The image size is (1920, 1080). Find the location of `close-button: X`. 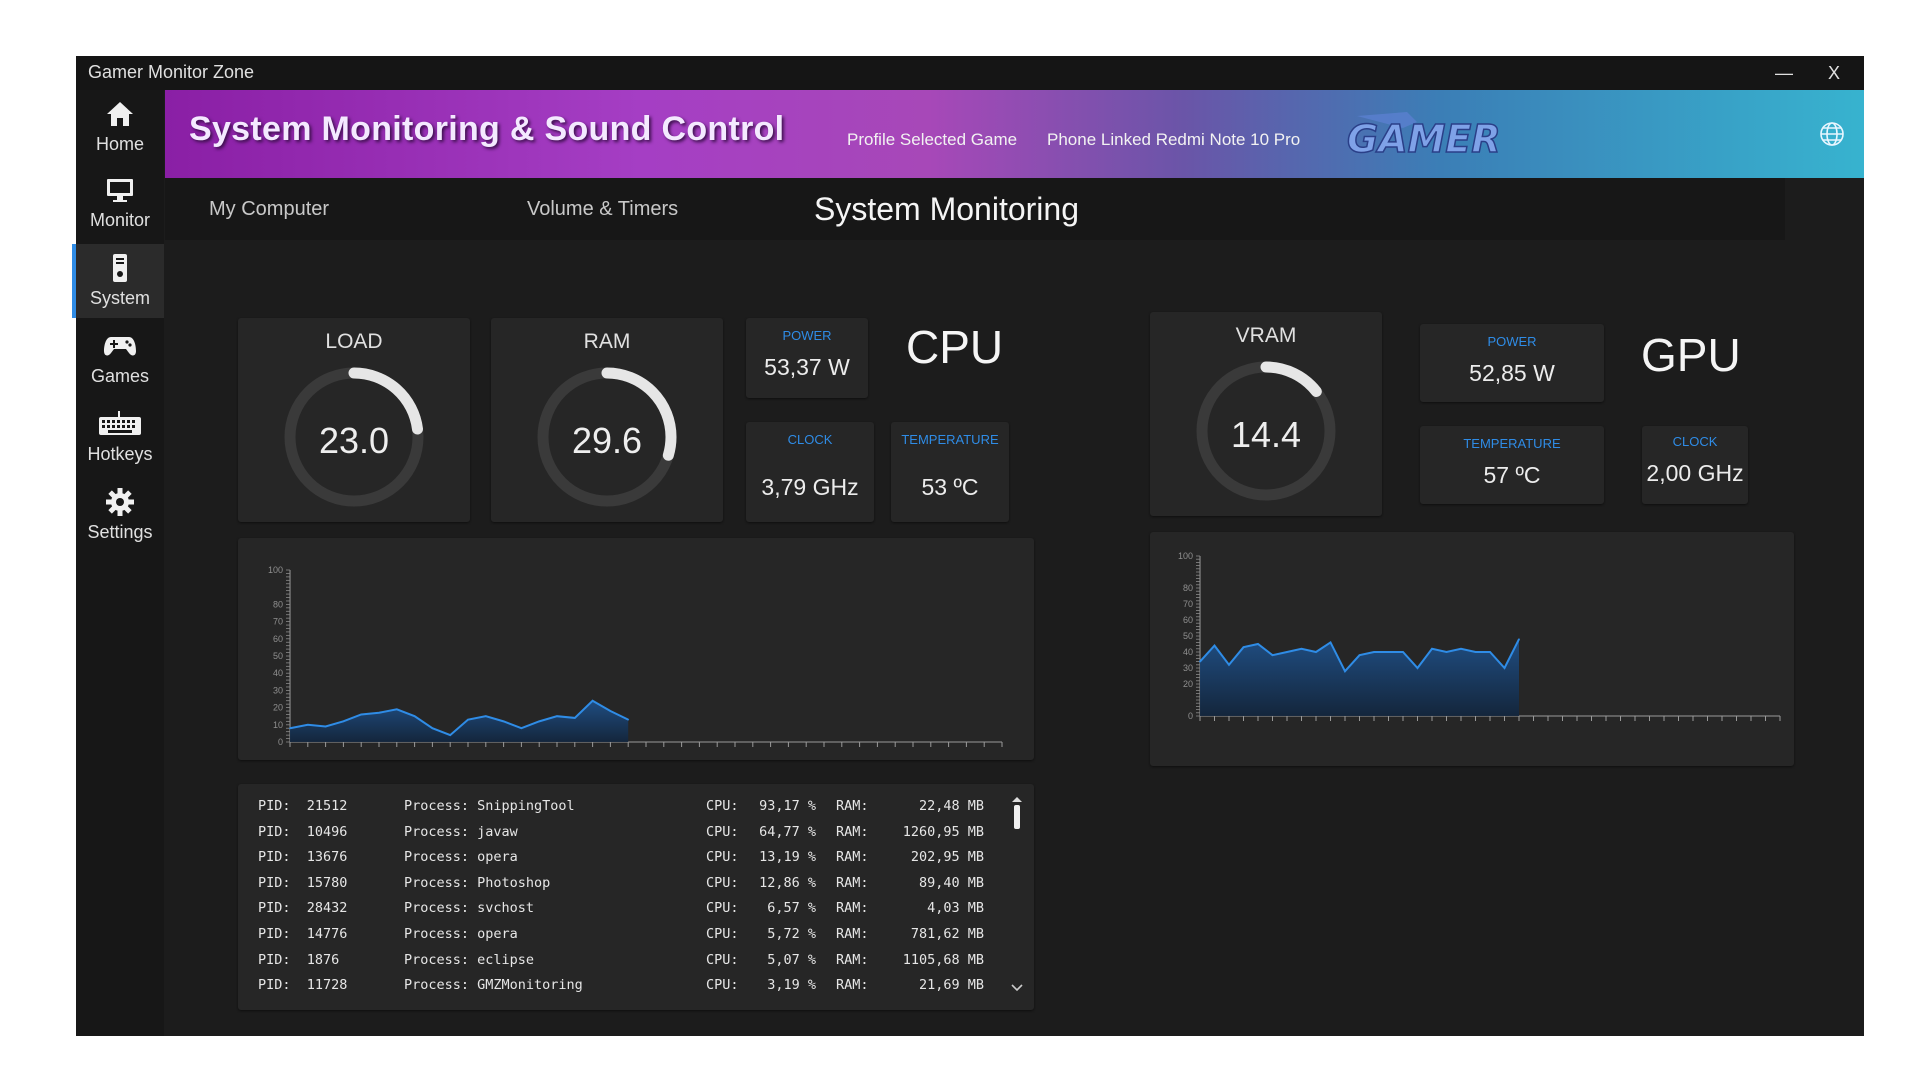

close-button: X is located at coordinates (1834, 73).